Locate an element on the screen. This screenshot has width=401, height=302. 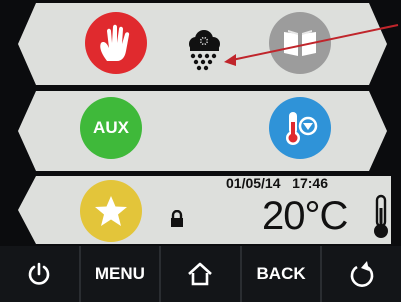
menu-label: MENU is located at coordinates (119, 273).